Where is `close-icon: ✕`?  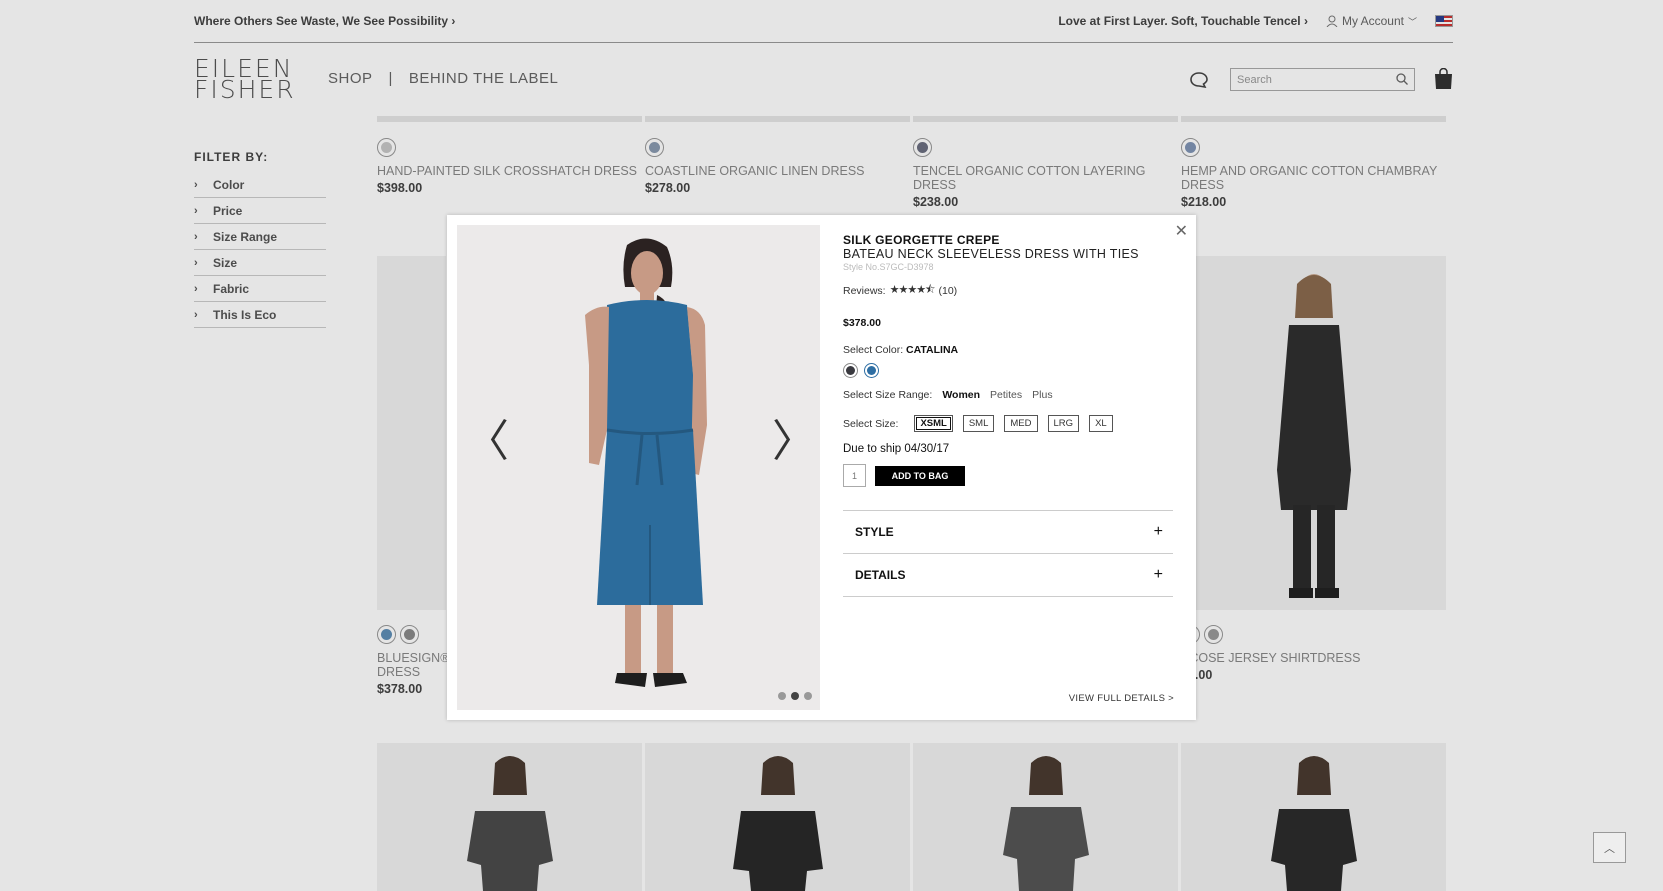
close-icon: ✕ is located at coordinates (1181, 231).